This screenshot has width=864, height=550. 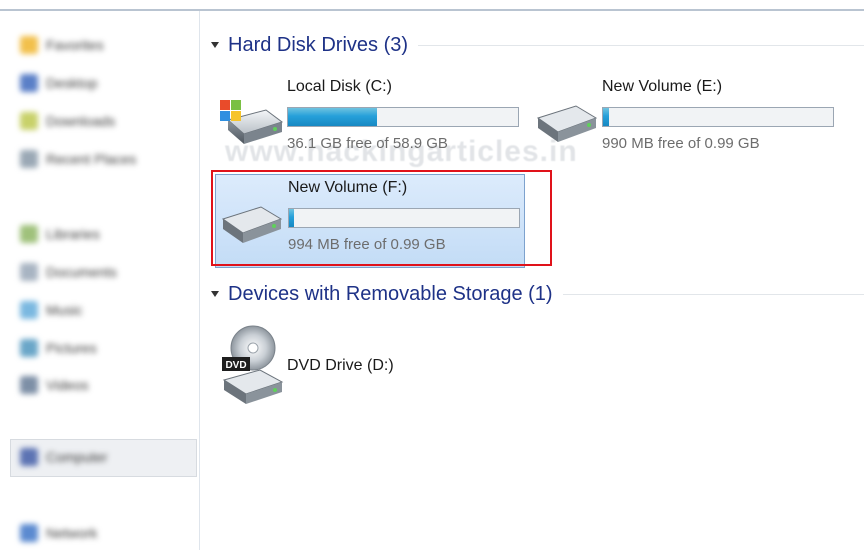 What do you see at coordinates (681, 143) in the screenshot?
I see `drive-free-space: 990 MB free of 0.99 GB` at bounding box center [681, 143].